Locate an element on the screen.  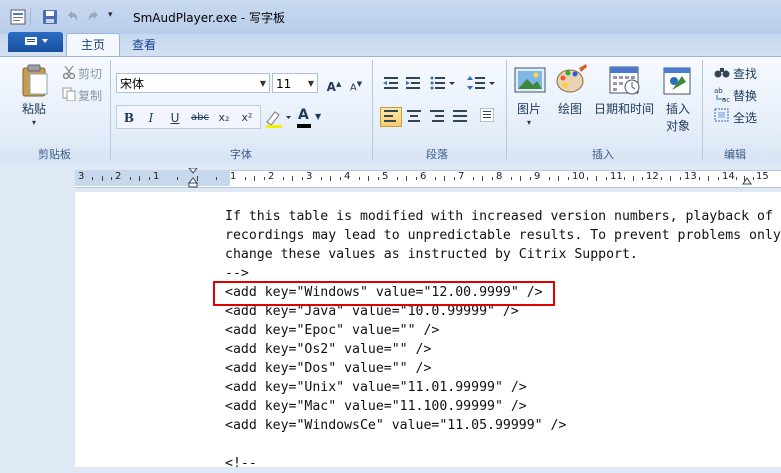
select-all-icon is located at coordinates (722, 115).